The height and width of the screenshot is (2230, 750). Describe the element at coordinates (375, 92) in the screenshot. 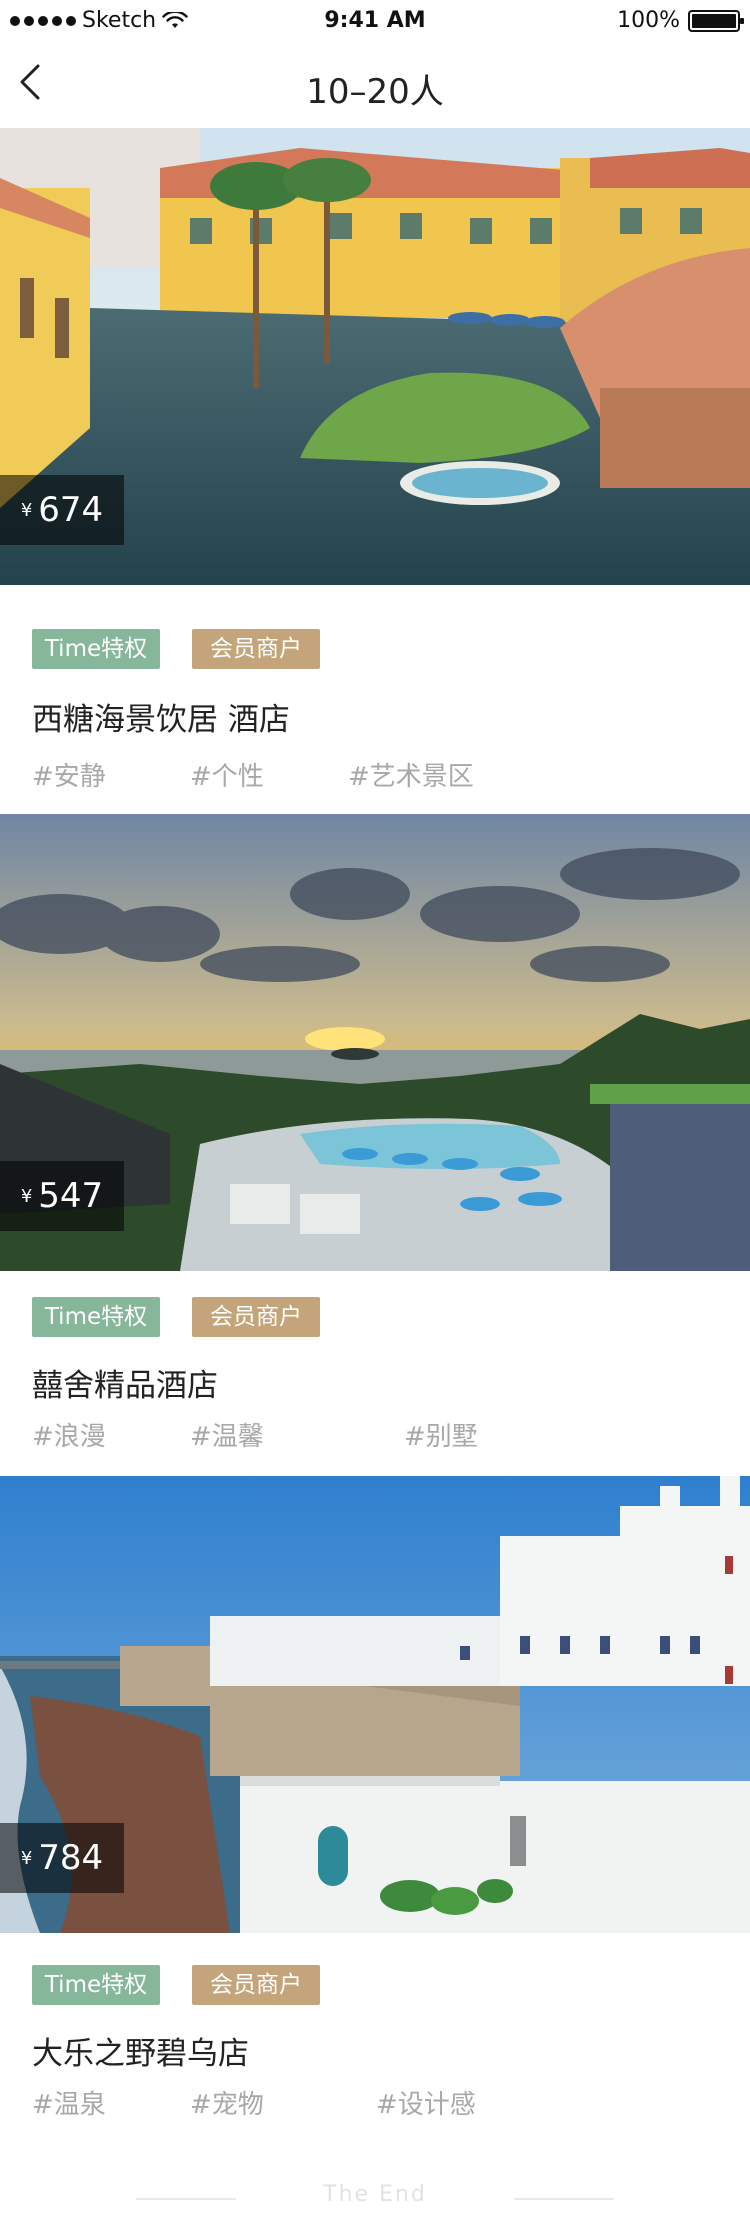

I see `page-title: 10–20人` at that location.